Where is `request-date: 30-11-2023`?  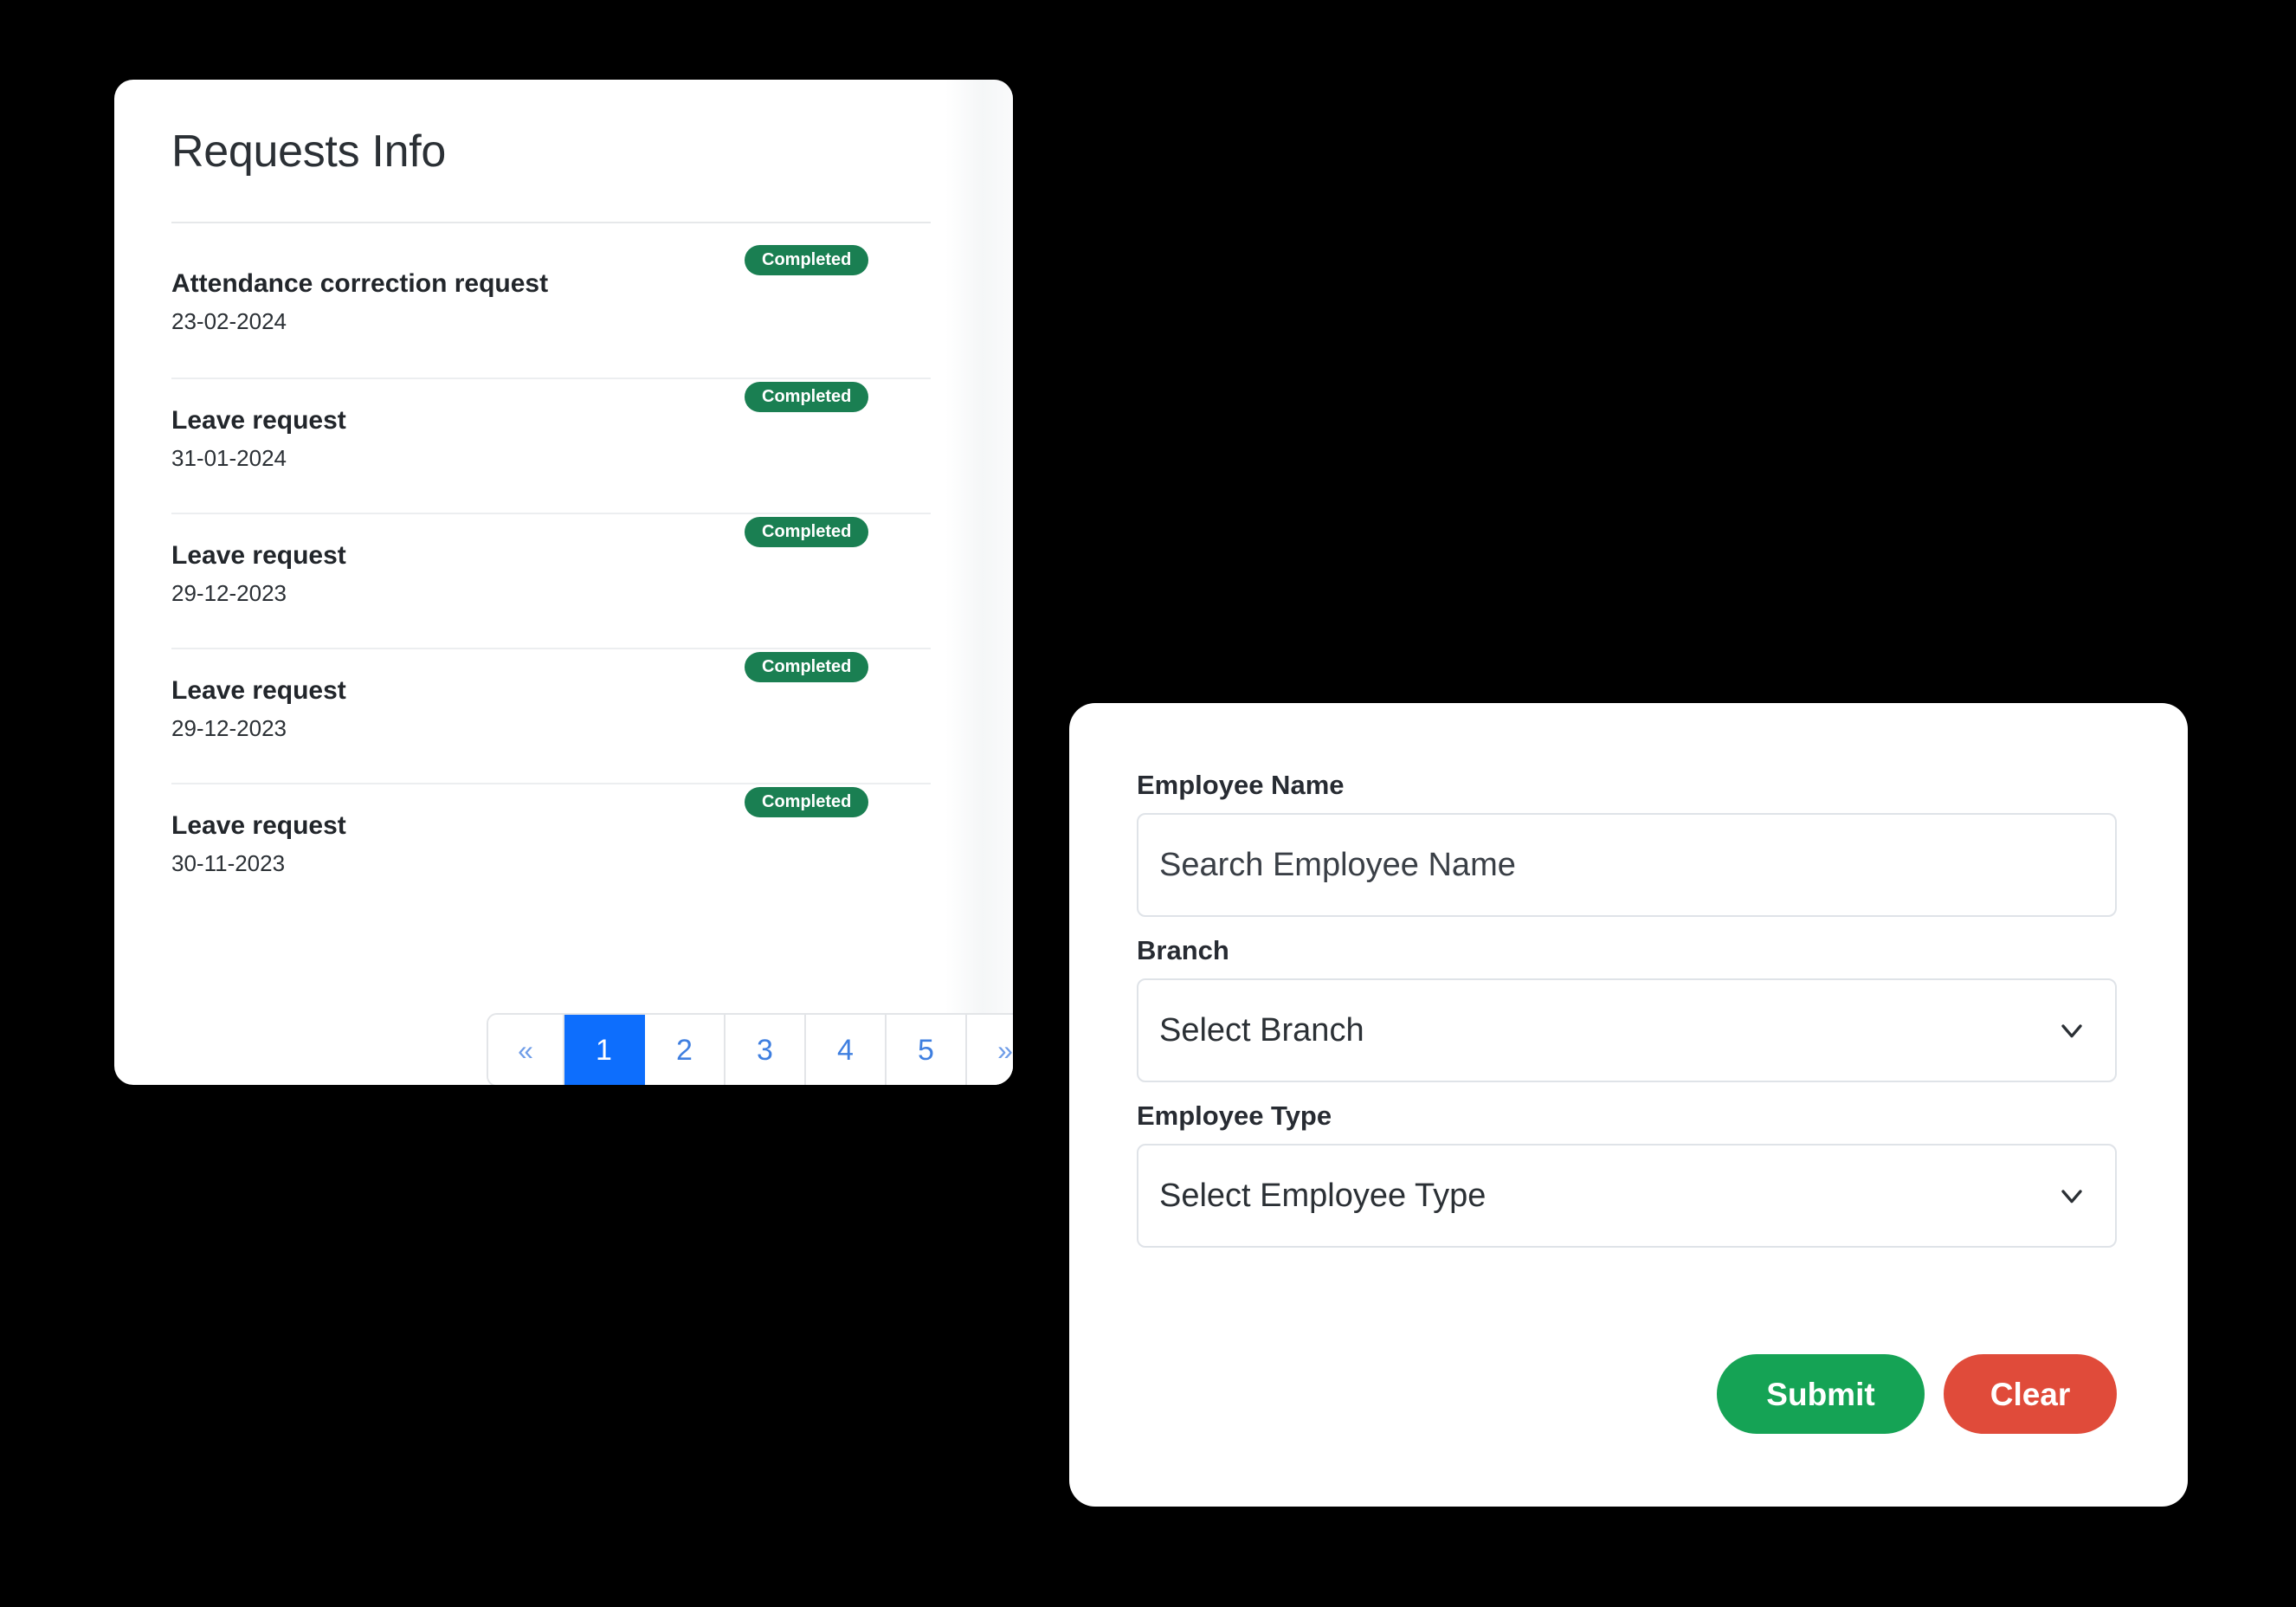
request-date: 30-11-2023 is located at coordinates (228, 863).